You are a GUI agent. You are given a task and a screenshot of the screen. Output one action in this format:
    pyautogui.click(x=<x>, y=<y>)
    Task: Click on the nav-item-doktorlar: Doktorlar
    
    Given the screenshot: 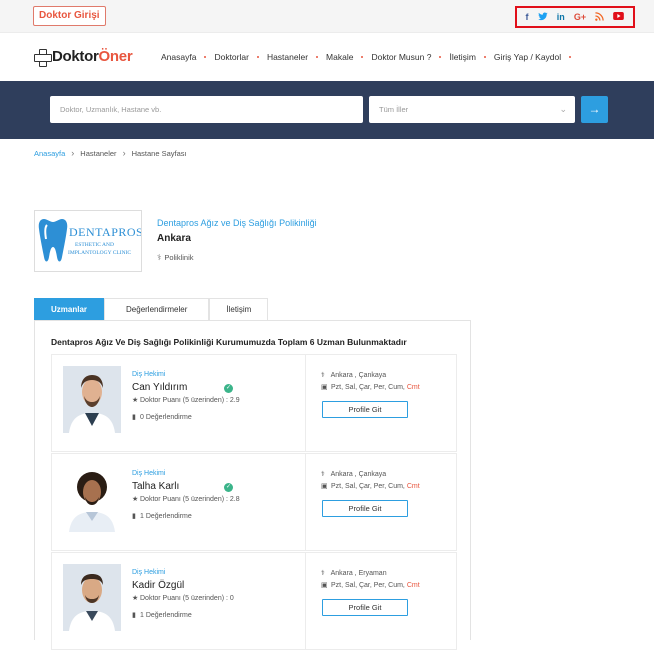 What is the action you would take?
    pyautogui.click(x=231, y=57)
    